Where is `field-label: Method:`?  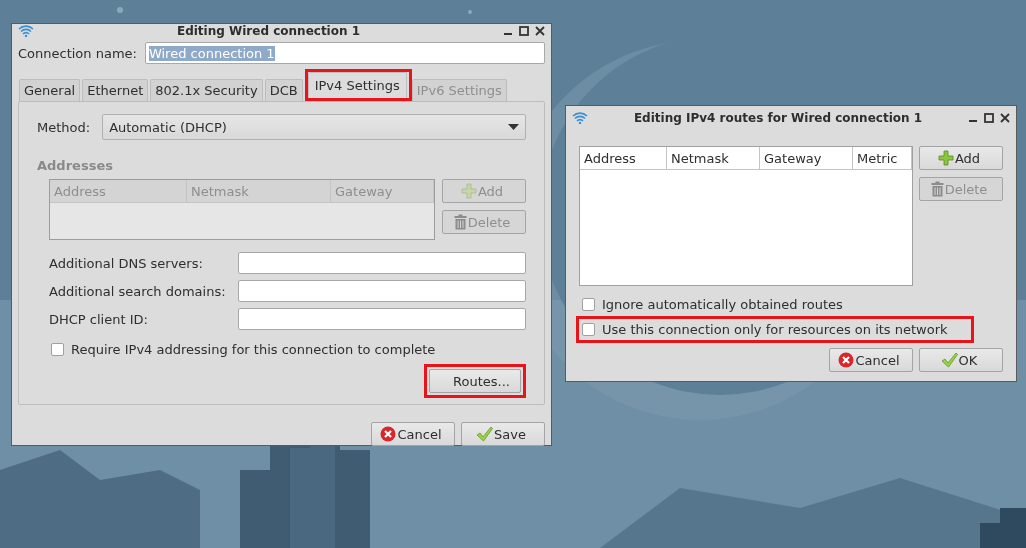 field-label: Method: is located at coordinates (64, 127).